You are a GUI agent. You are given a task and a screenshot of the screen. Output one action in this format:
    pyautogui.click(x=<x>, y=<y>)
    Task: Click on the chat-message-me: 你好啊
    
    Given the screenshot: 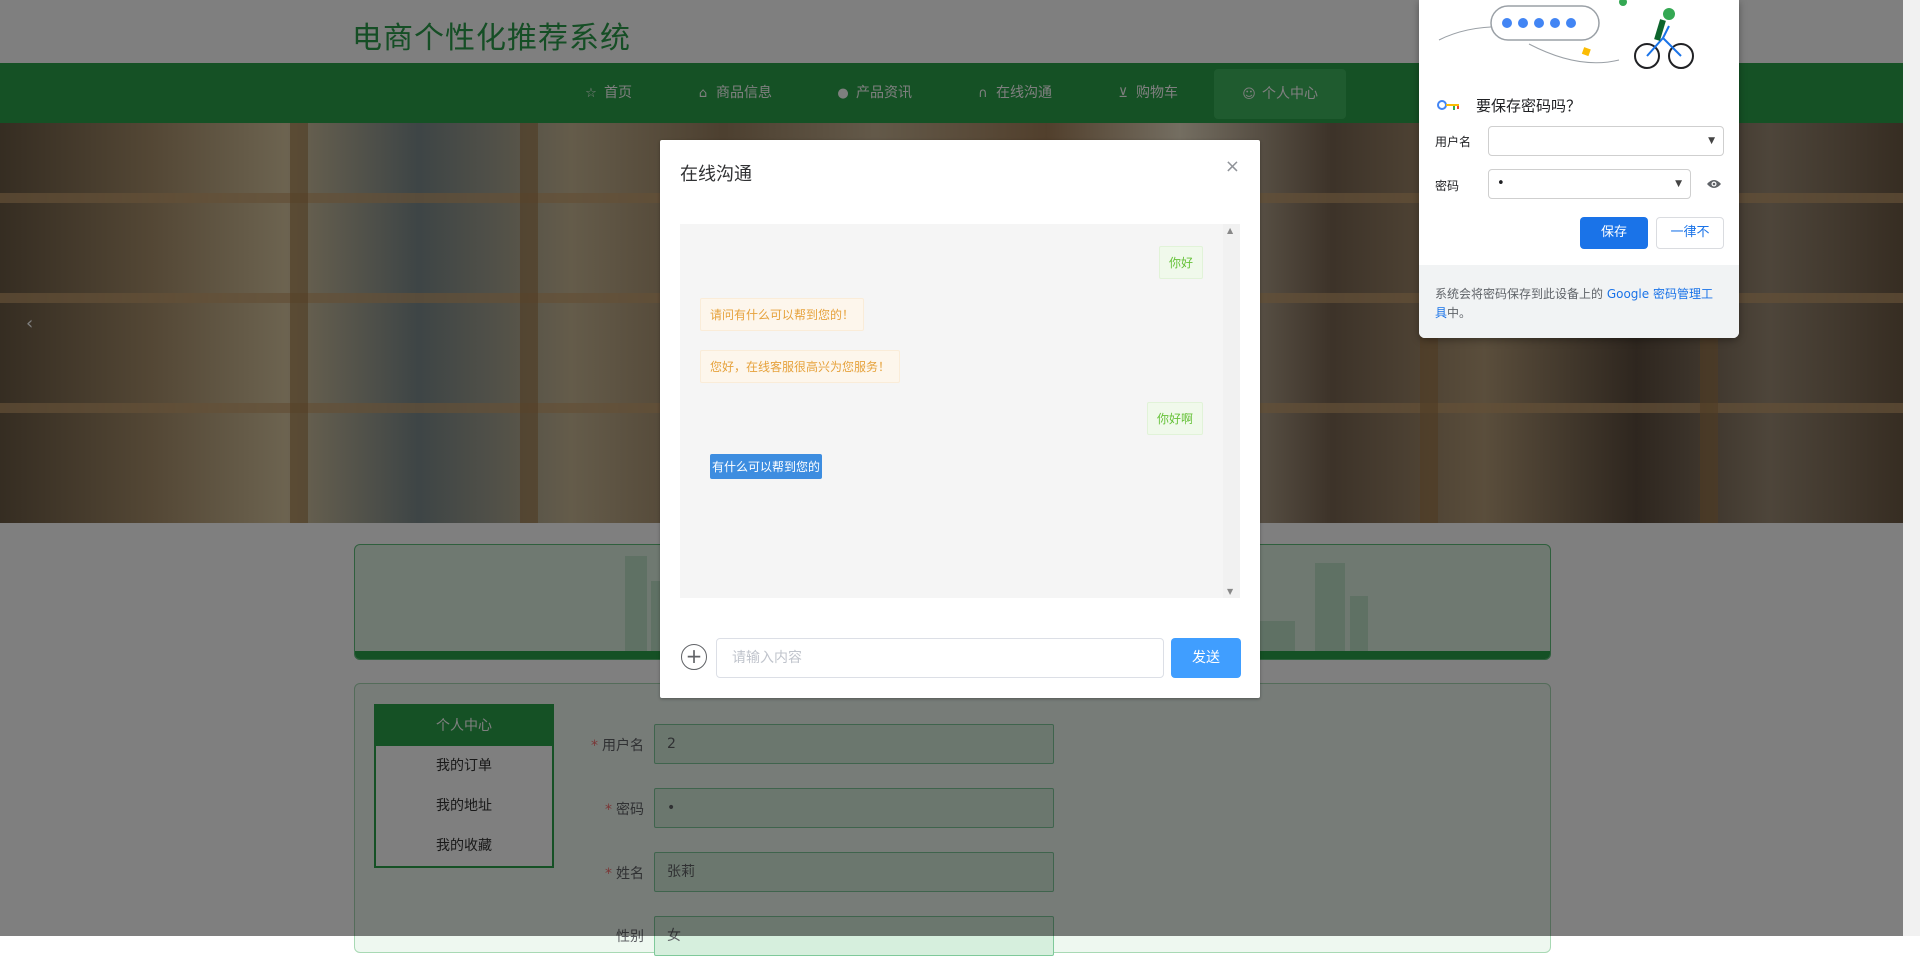 What is the action you would take?
    pyautogui.click(x=1174, y=418)
    